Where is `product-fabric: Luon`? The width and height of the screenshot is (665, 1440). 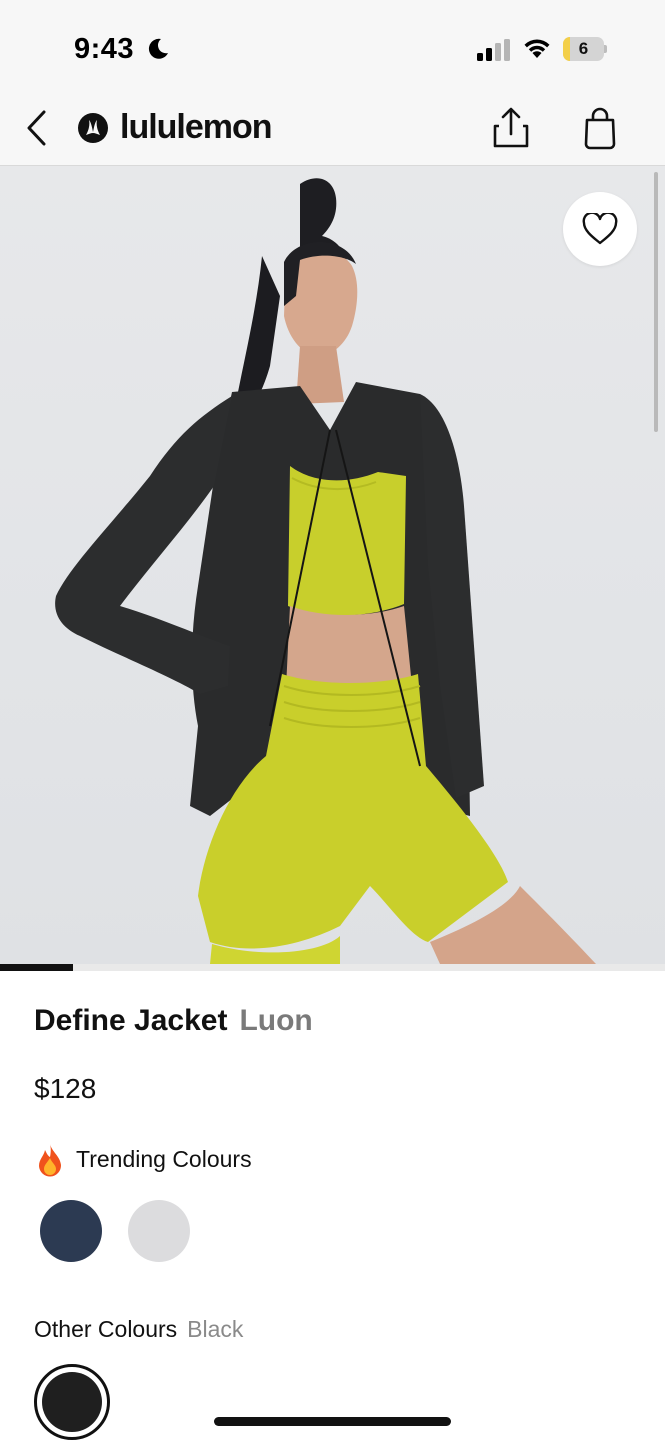
product-fabric: Luon is located at coordinates (276, 1020).